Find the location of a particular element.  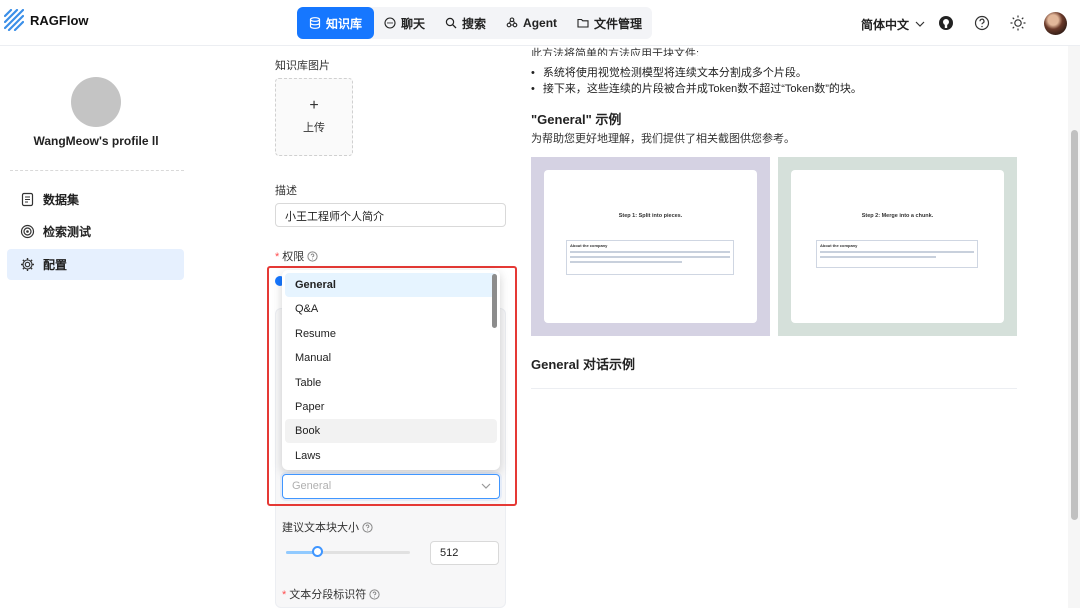

delimiter-label: * 文本分段标识符 is located at coordinates (331, 594).